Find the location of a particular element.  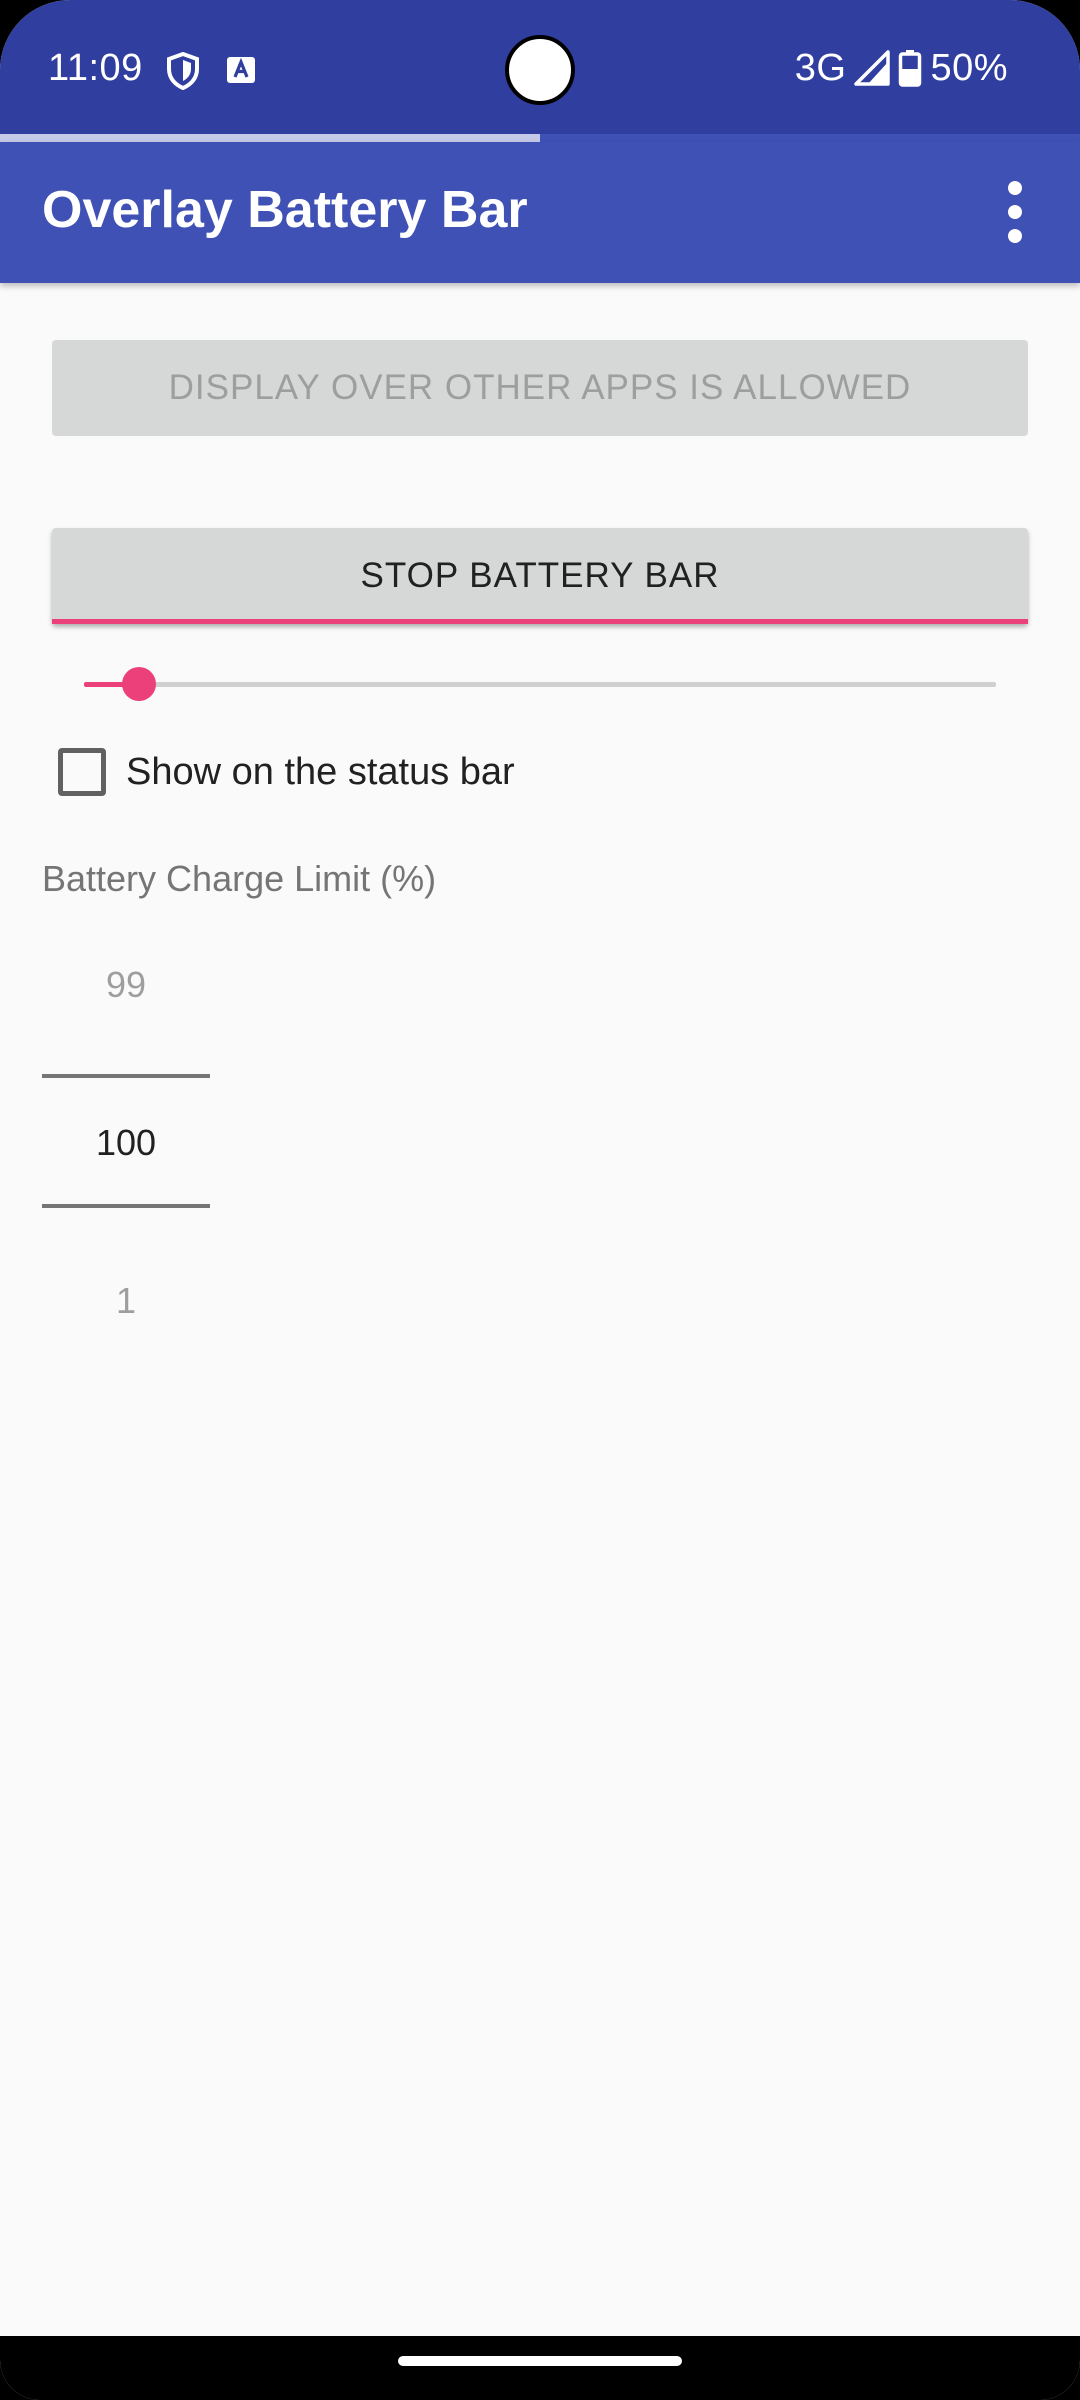

loading-progress-bar is located at coordinates (540, 138).